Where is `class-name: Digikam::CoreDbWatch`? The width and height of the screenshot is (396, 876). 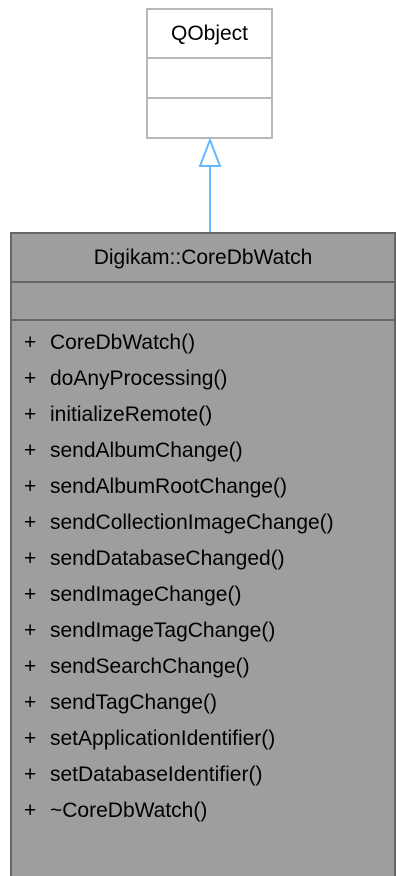
class-name: Digikam::CoreDbWatch is located at coordinates (203, 258).